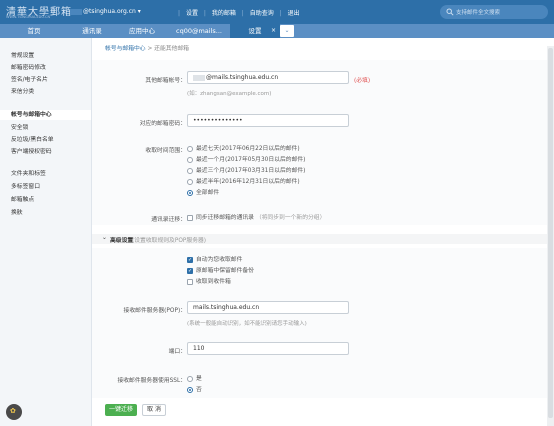  What do you see at coordinates (169, 241) in the screenshot?
I see `advanced-hint: (设置收取规则及POP服务器)` at bounding box center [169, 241].